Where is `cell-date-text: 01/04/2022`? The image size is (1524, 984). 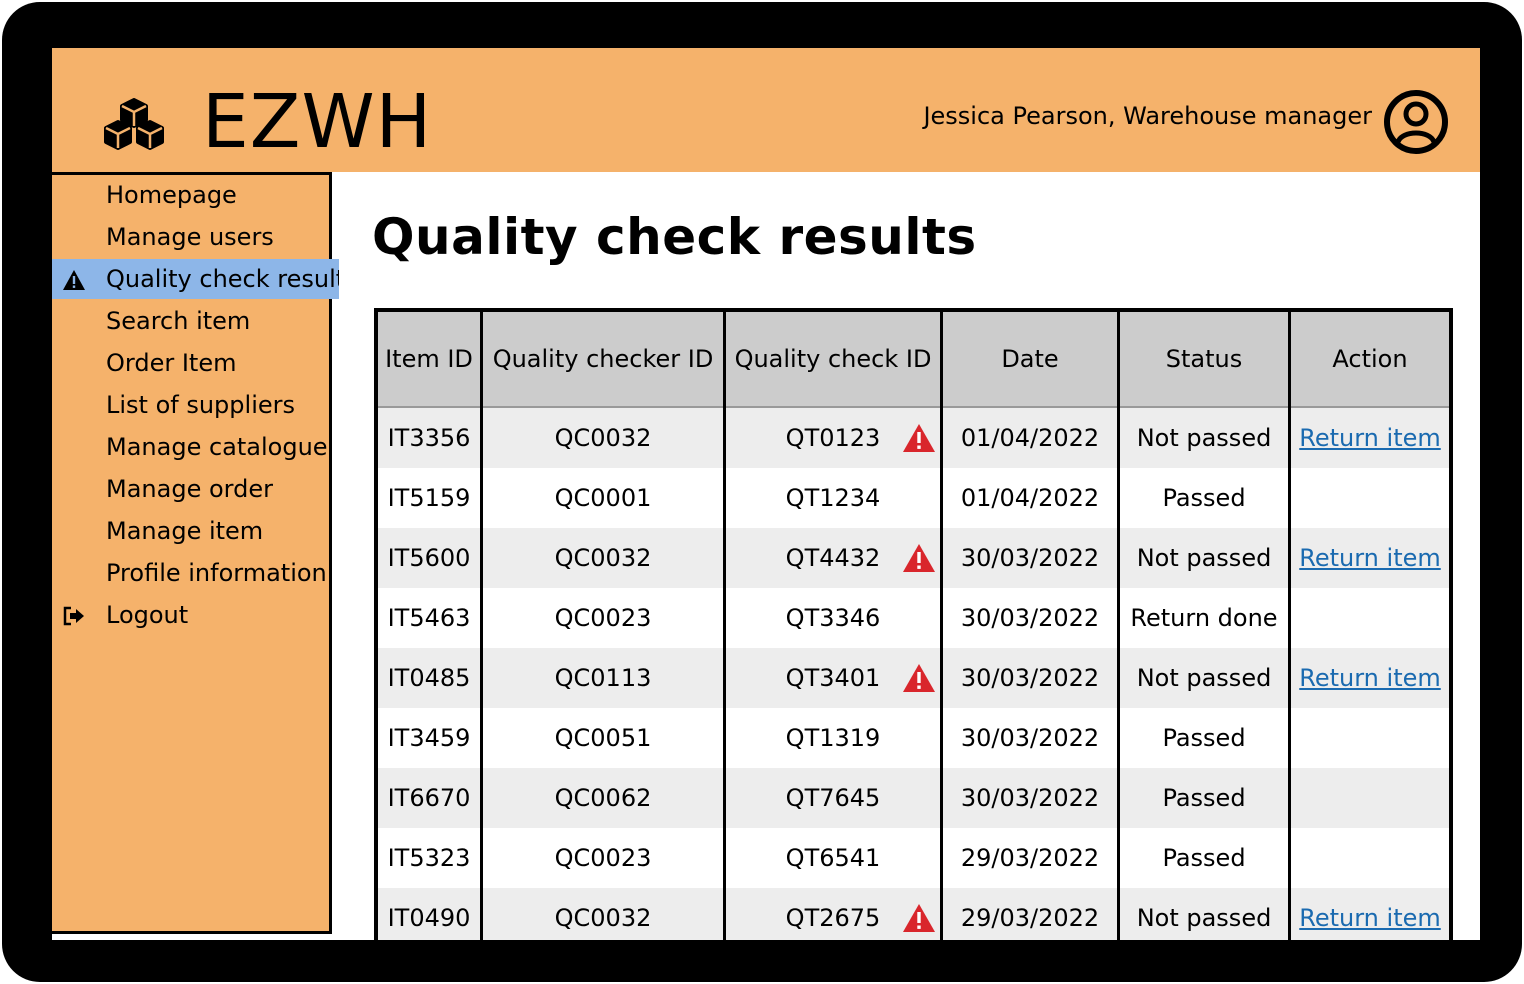
cell-date-text: 01/04/2022 is located at coordinates (1030, 438).